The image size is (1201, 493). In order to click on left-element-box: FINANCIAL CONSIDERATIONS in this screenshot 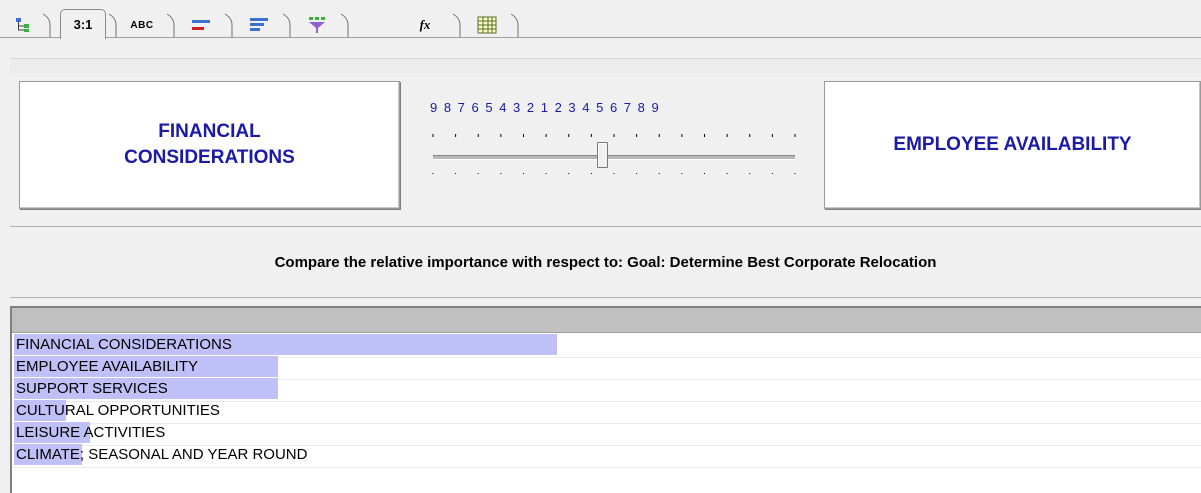, I will do `click(209, 145)`.